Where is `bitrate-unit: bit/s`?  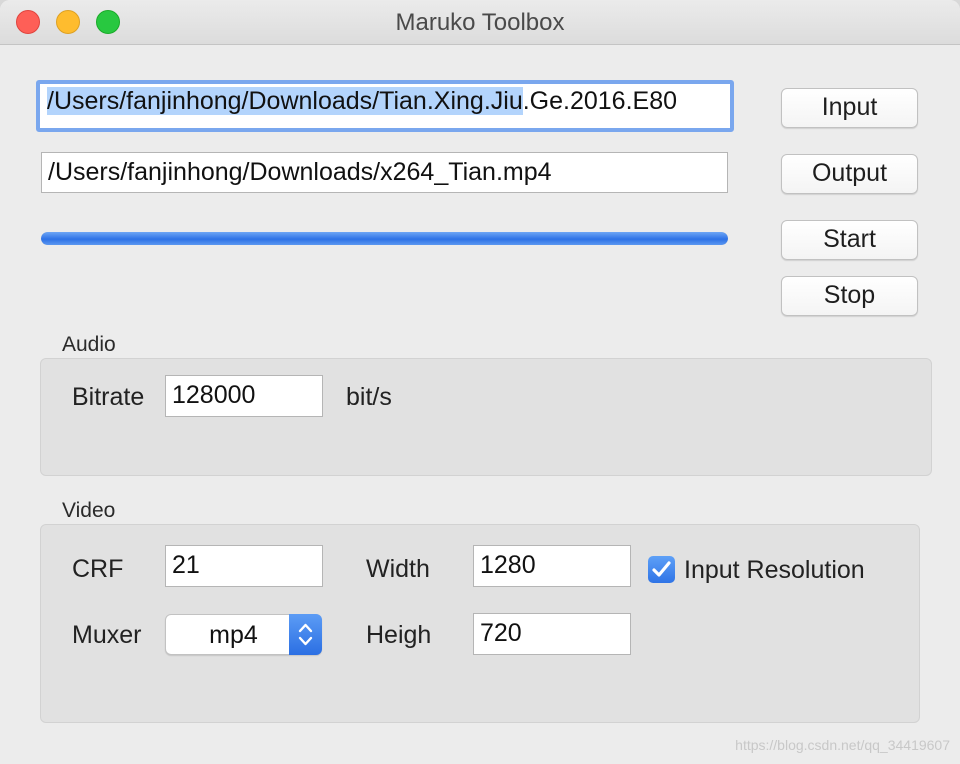 bitrate-unit: bit/s is located at coordinates (369, 397).